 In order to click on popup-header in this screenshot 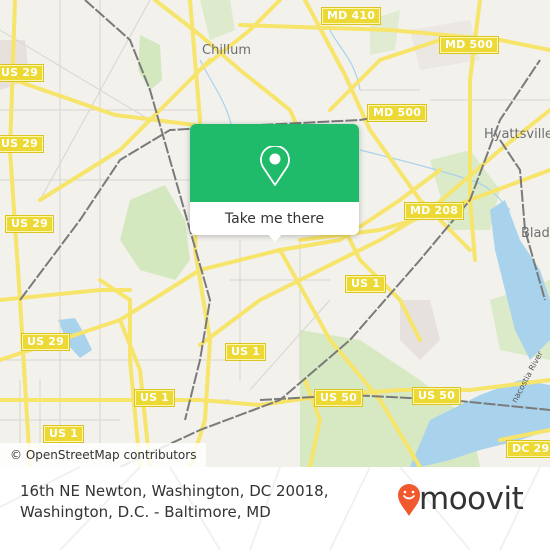, I will do `click(274, 163)`.